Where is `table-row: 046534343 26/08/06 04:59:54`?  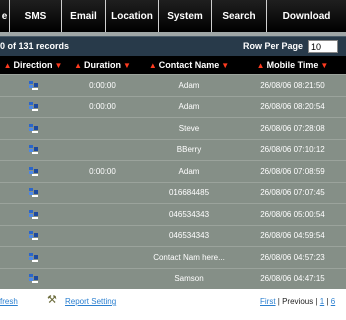 table-row: 046534343 26/08/06 04:59:54 is located at coordinates (173, 235).